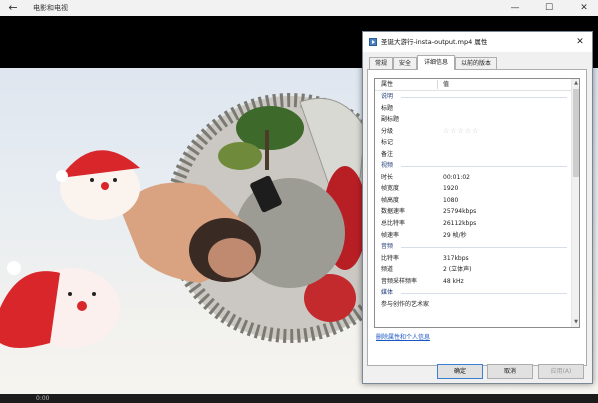 The width and height of the screenshot is (598, 403). I want to click on property-value: 2 (立体声), so click(457, 270).